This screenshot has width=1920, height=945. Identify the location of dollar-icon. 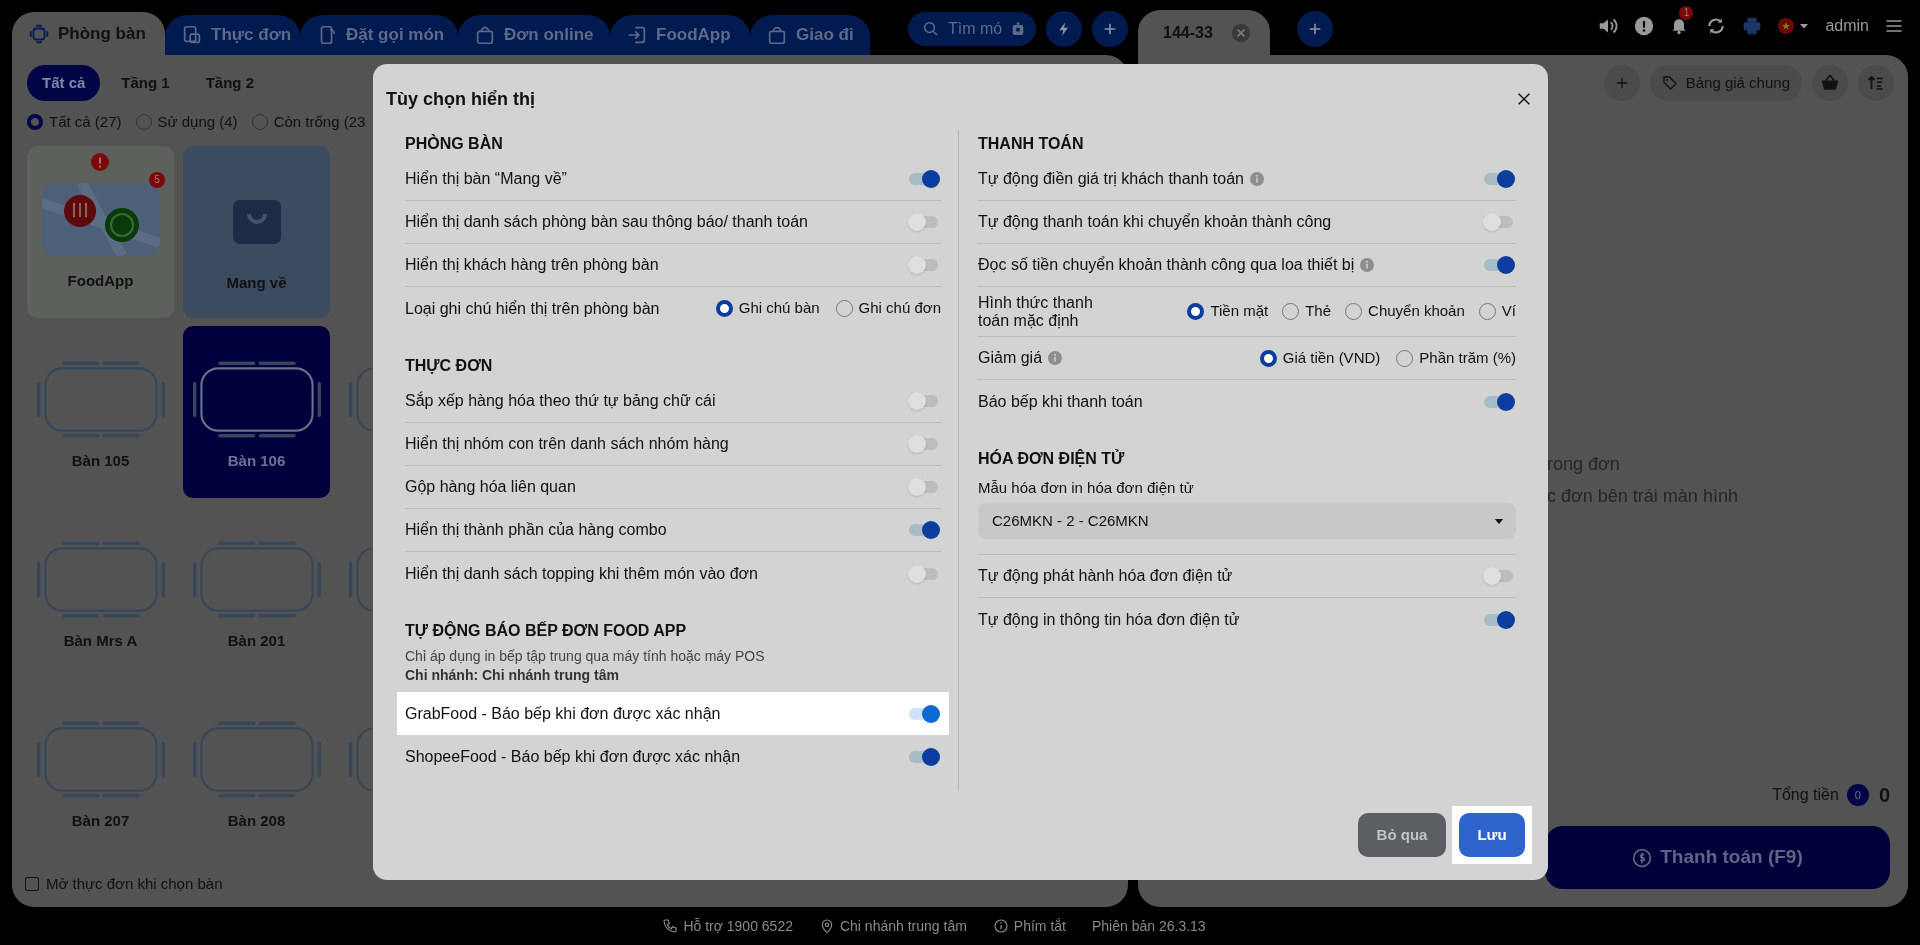
(1642, 857).